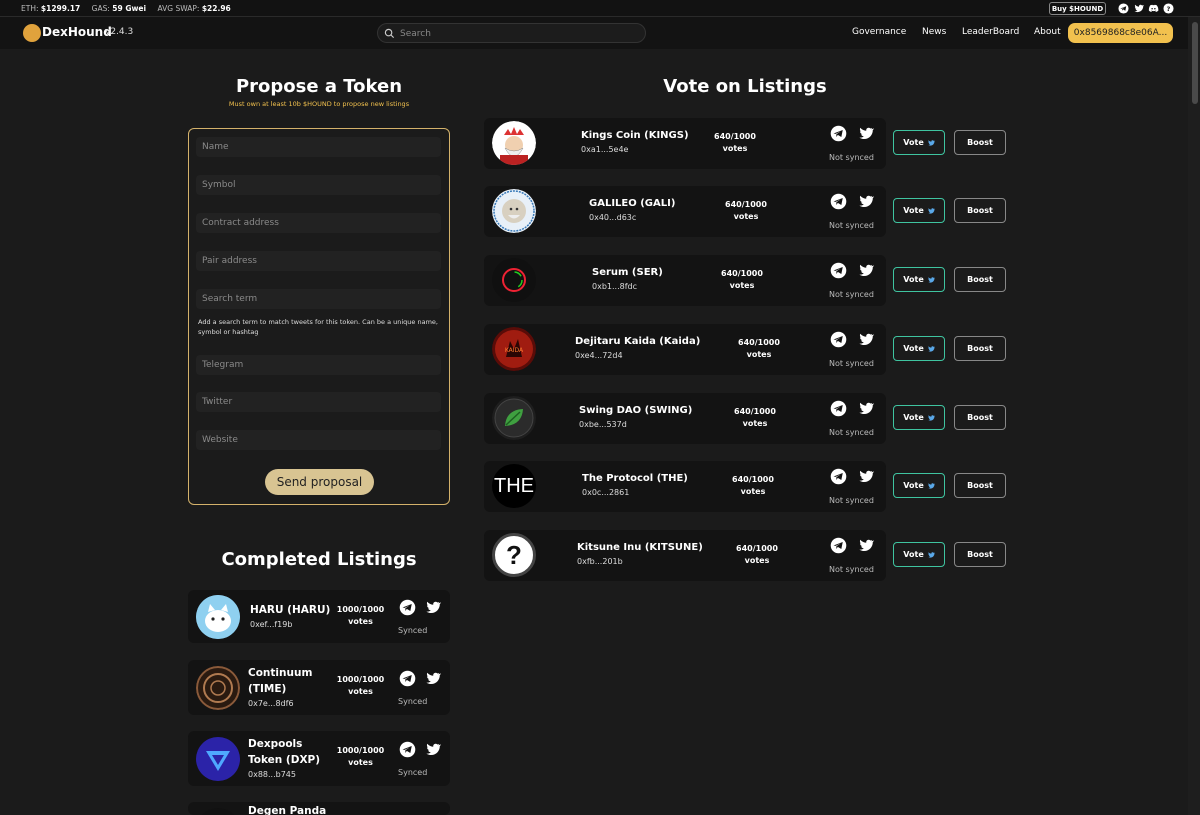 This screenshot has height=815, width=1200. What do you see at coordinates (599, 355) in the screenshot?
I see `token-address: 0xe4...72d4` at bounding box center [599, 355].